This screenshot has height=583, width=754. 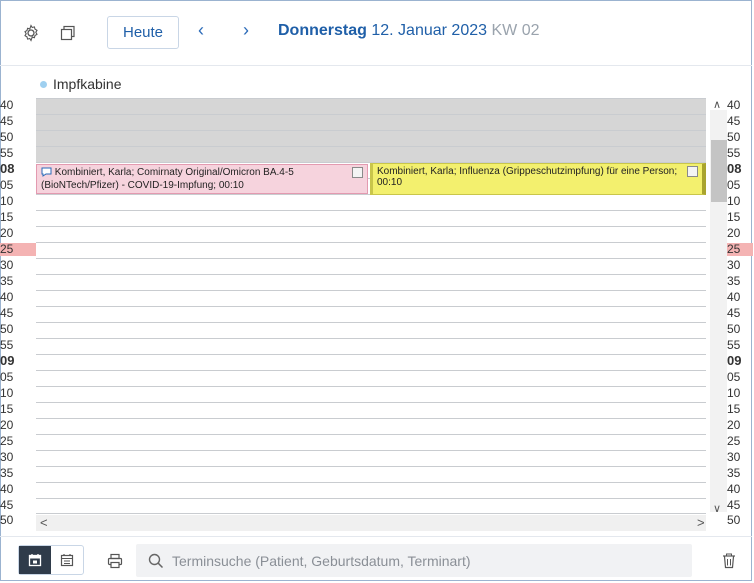 What do you see at coordinates (156, 561) in the screenshot?
I see `search-icon` at bounding box center [156, 561].